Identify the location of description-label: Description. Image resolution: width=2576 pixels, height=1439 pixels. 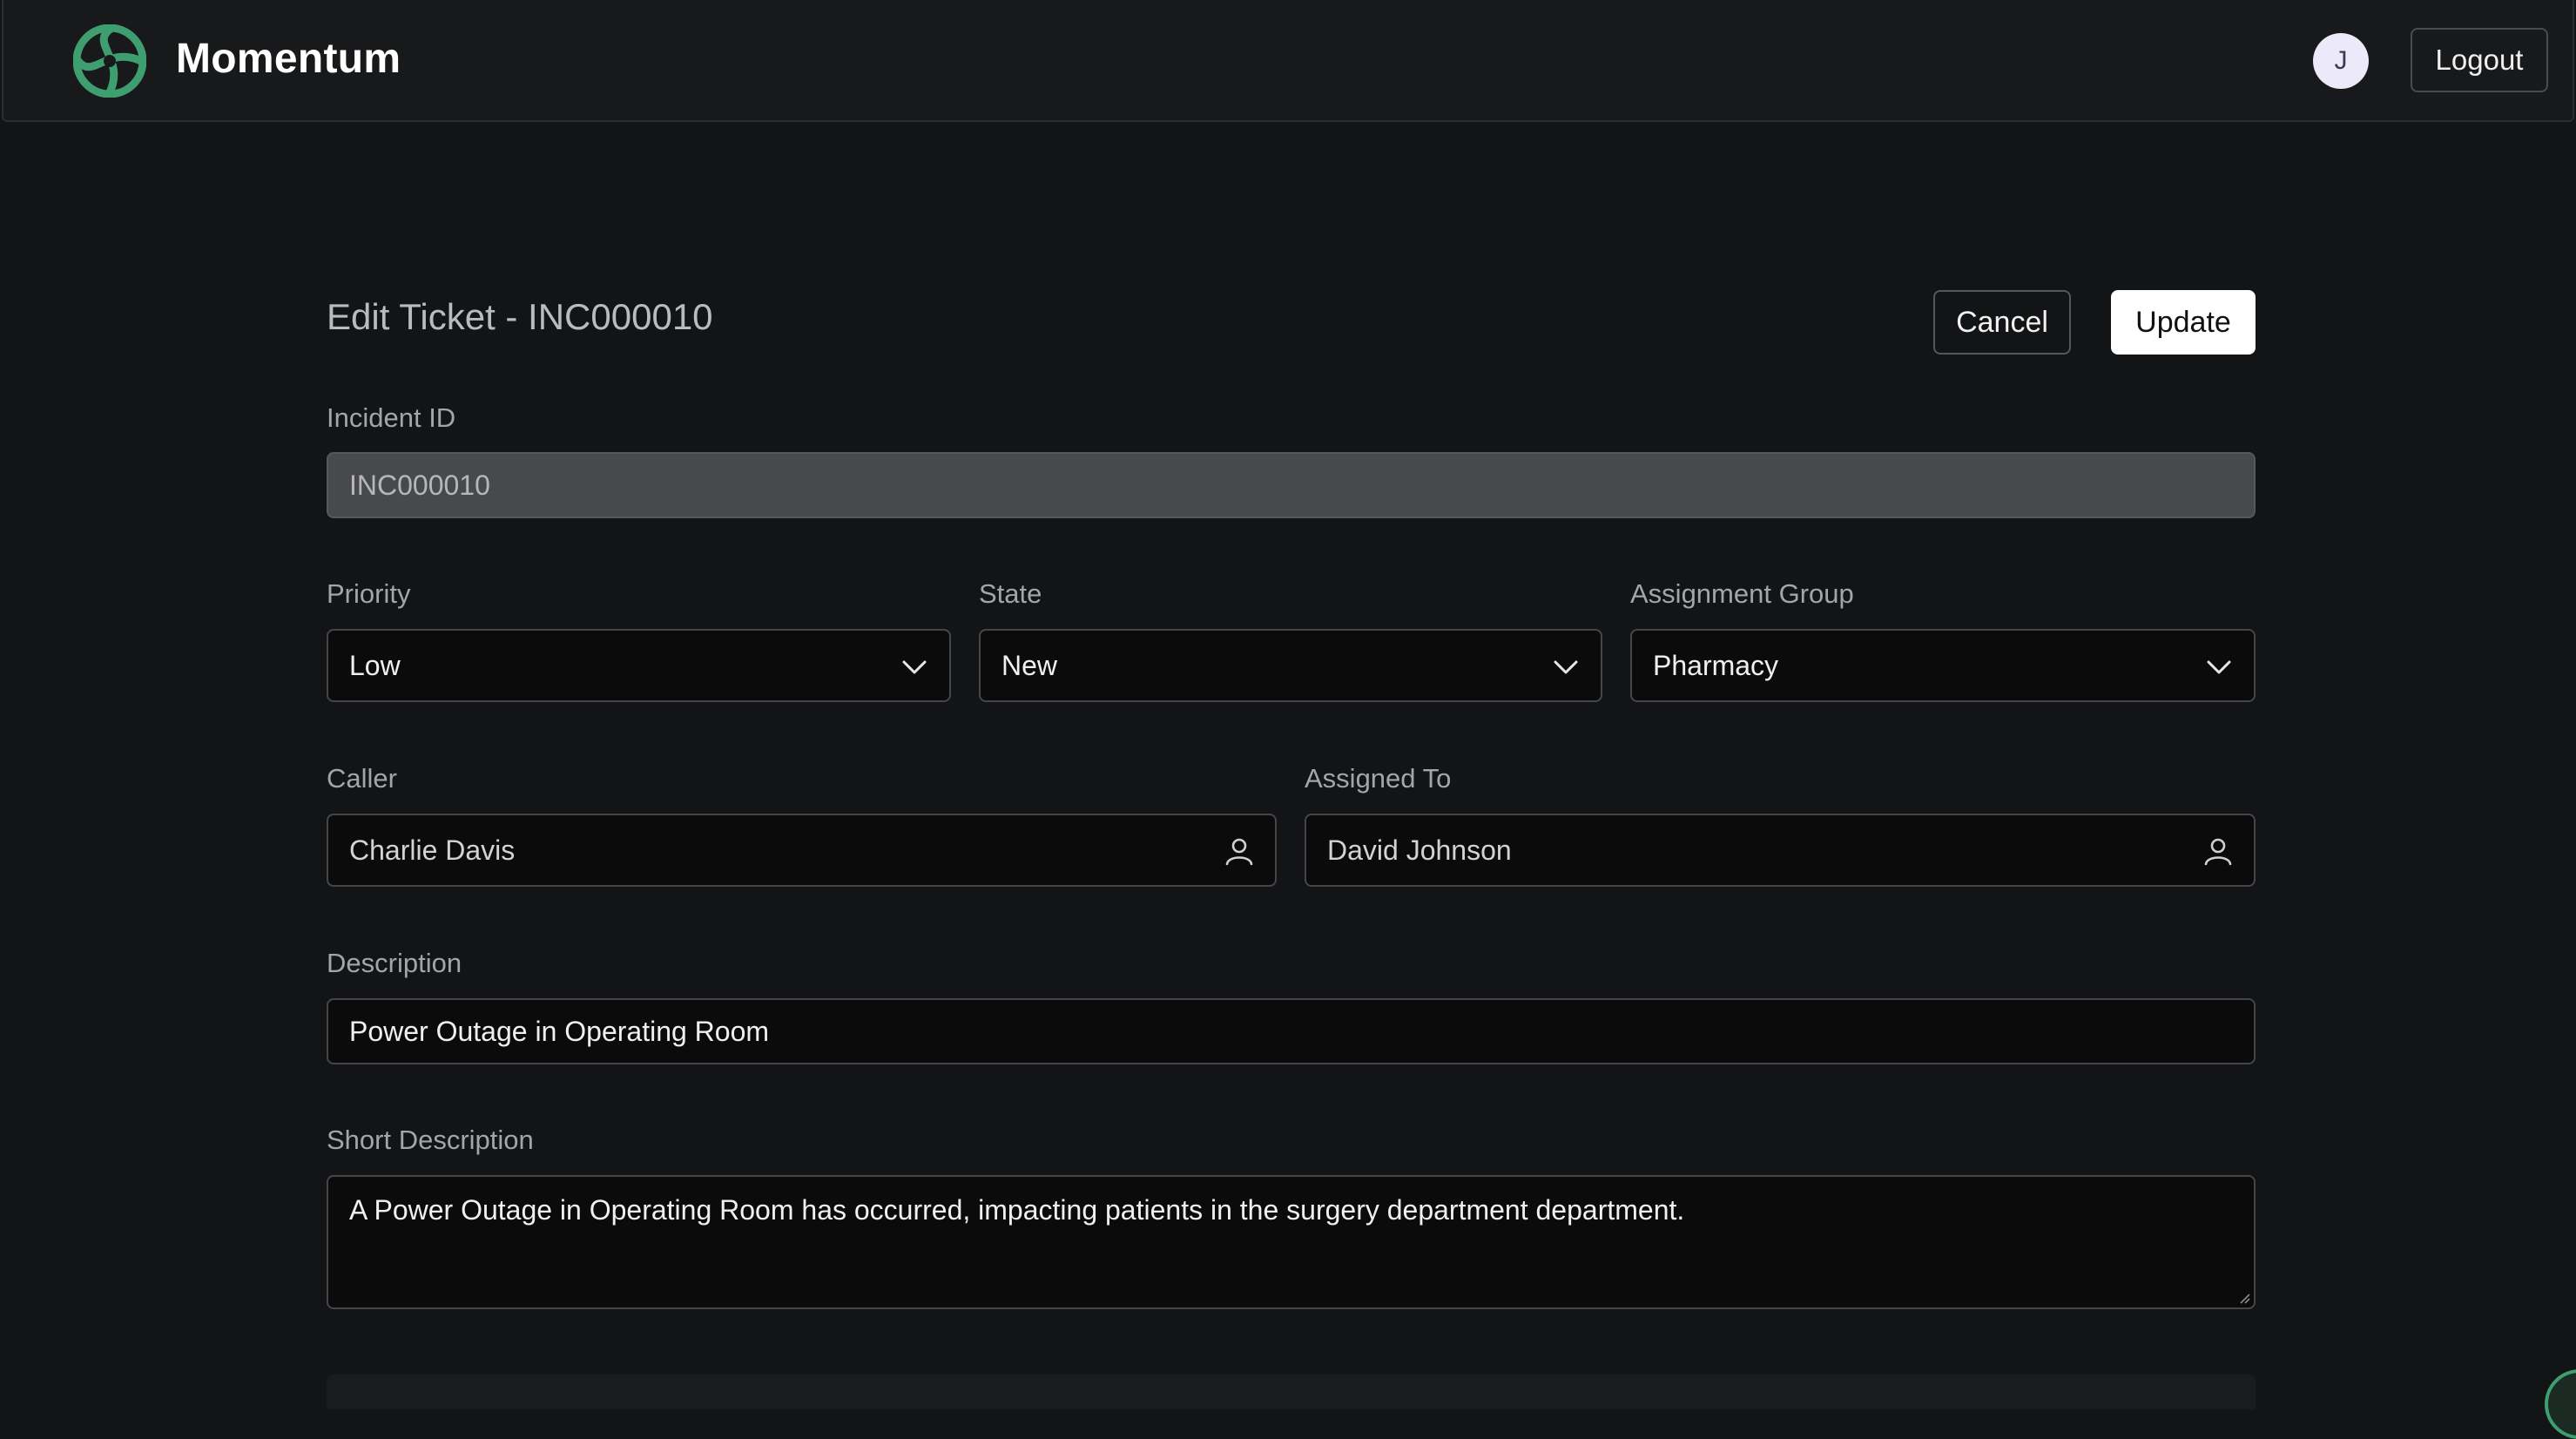
(394, 963).